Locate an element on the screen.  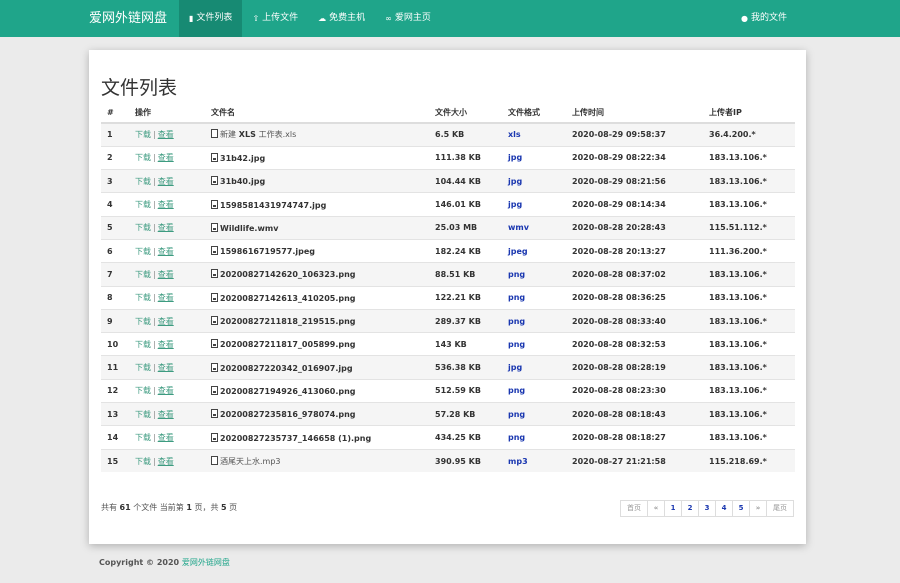
file-count-summary: 共有 61 个文件 当前第 1 页，共 5 页 is located at coordinates (169, 507).